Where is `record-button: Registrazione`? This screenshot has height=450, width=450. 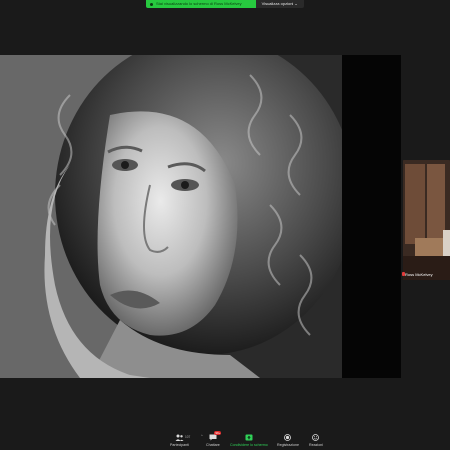
record-button: Registrazione is located at coordinates (288, 440).